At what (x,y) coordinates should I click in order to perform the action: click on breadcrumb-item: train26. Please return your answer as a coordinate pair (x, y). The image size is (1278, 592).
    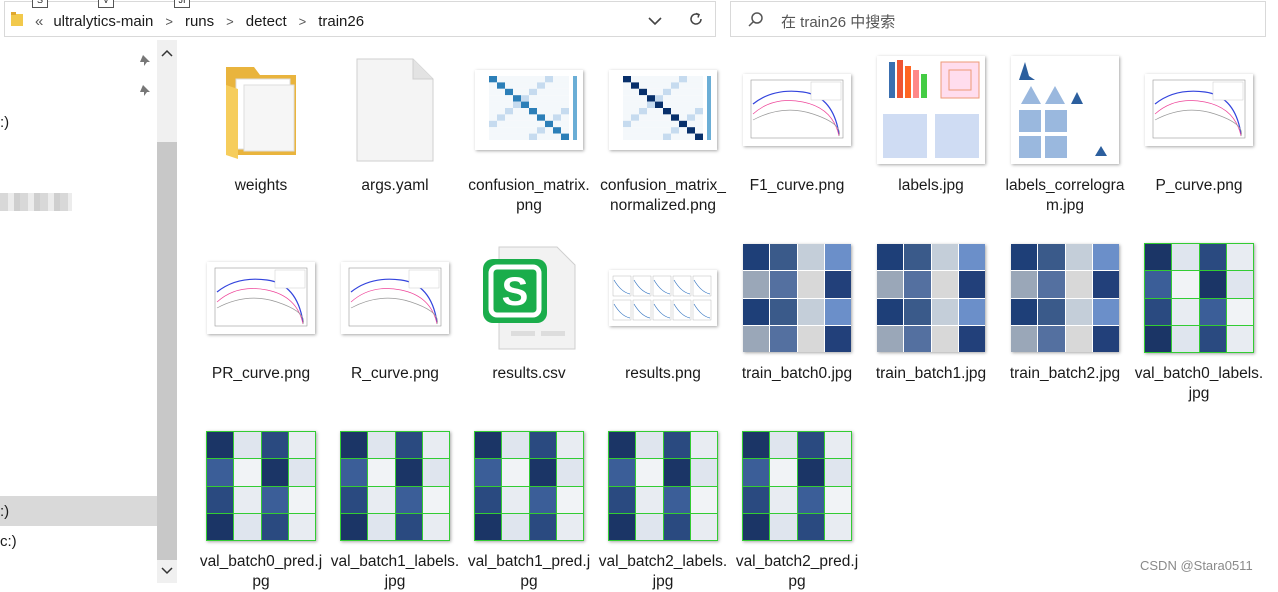
    Looking at the image, I should click on (341, 21).